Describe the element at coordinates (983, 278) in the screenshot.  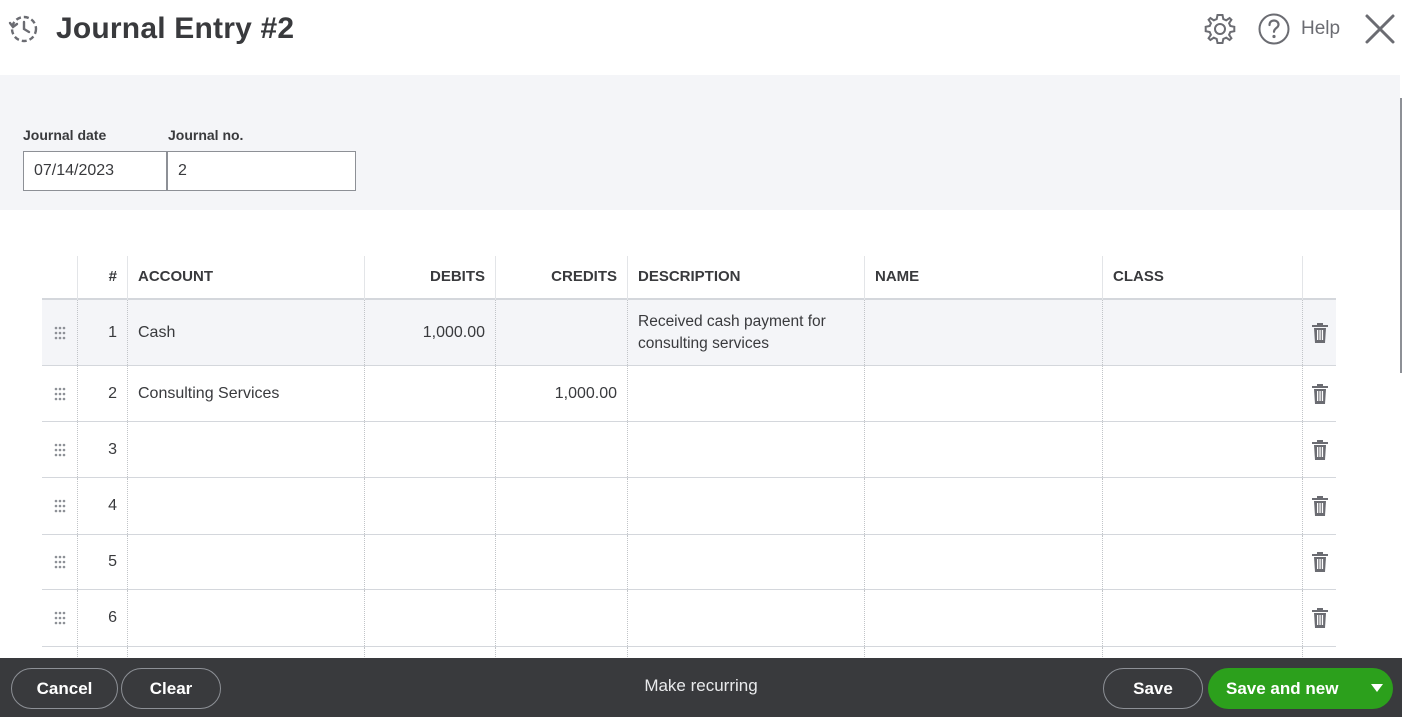
I see `column-header-name: NAME` at that location.